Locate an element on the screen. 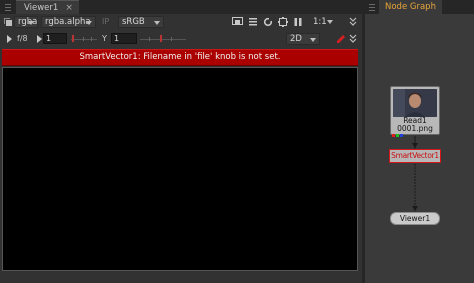  alpha-channel-value: rgba.alpha is located at coordinates (68, 22).